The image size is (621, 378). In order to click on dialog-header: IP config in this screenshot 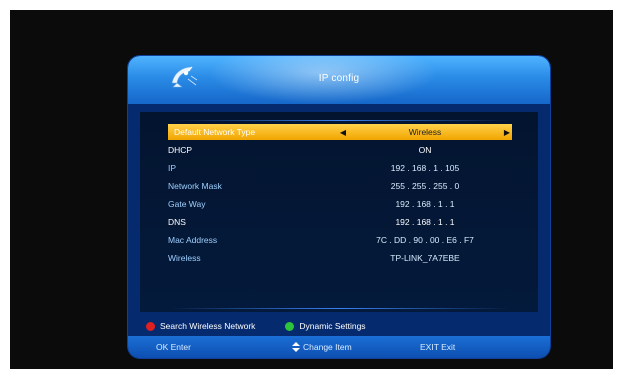, I will do `click(339, 80)`.